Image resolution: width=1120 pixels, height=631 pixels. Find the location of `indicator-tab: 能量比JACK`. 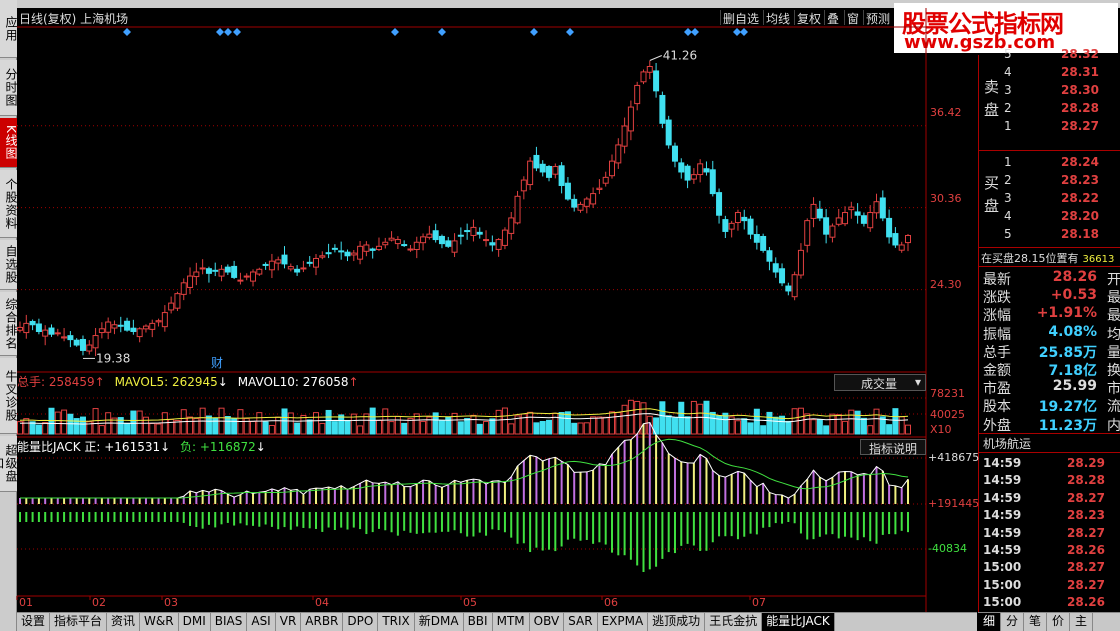

indicator-tab: 能量比JACK is located at coordinates (798, 622).